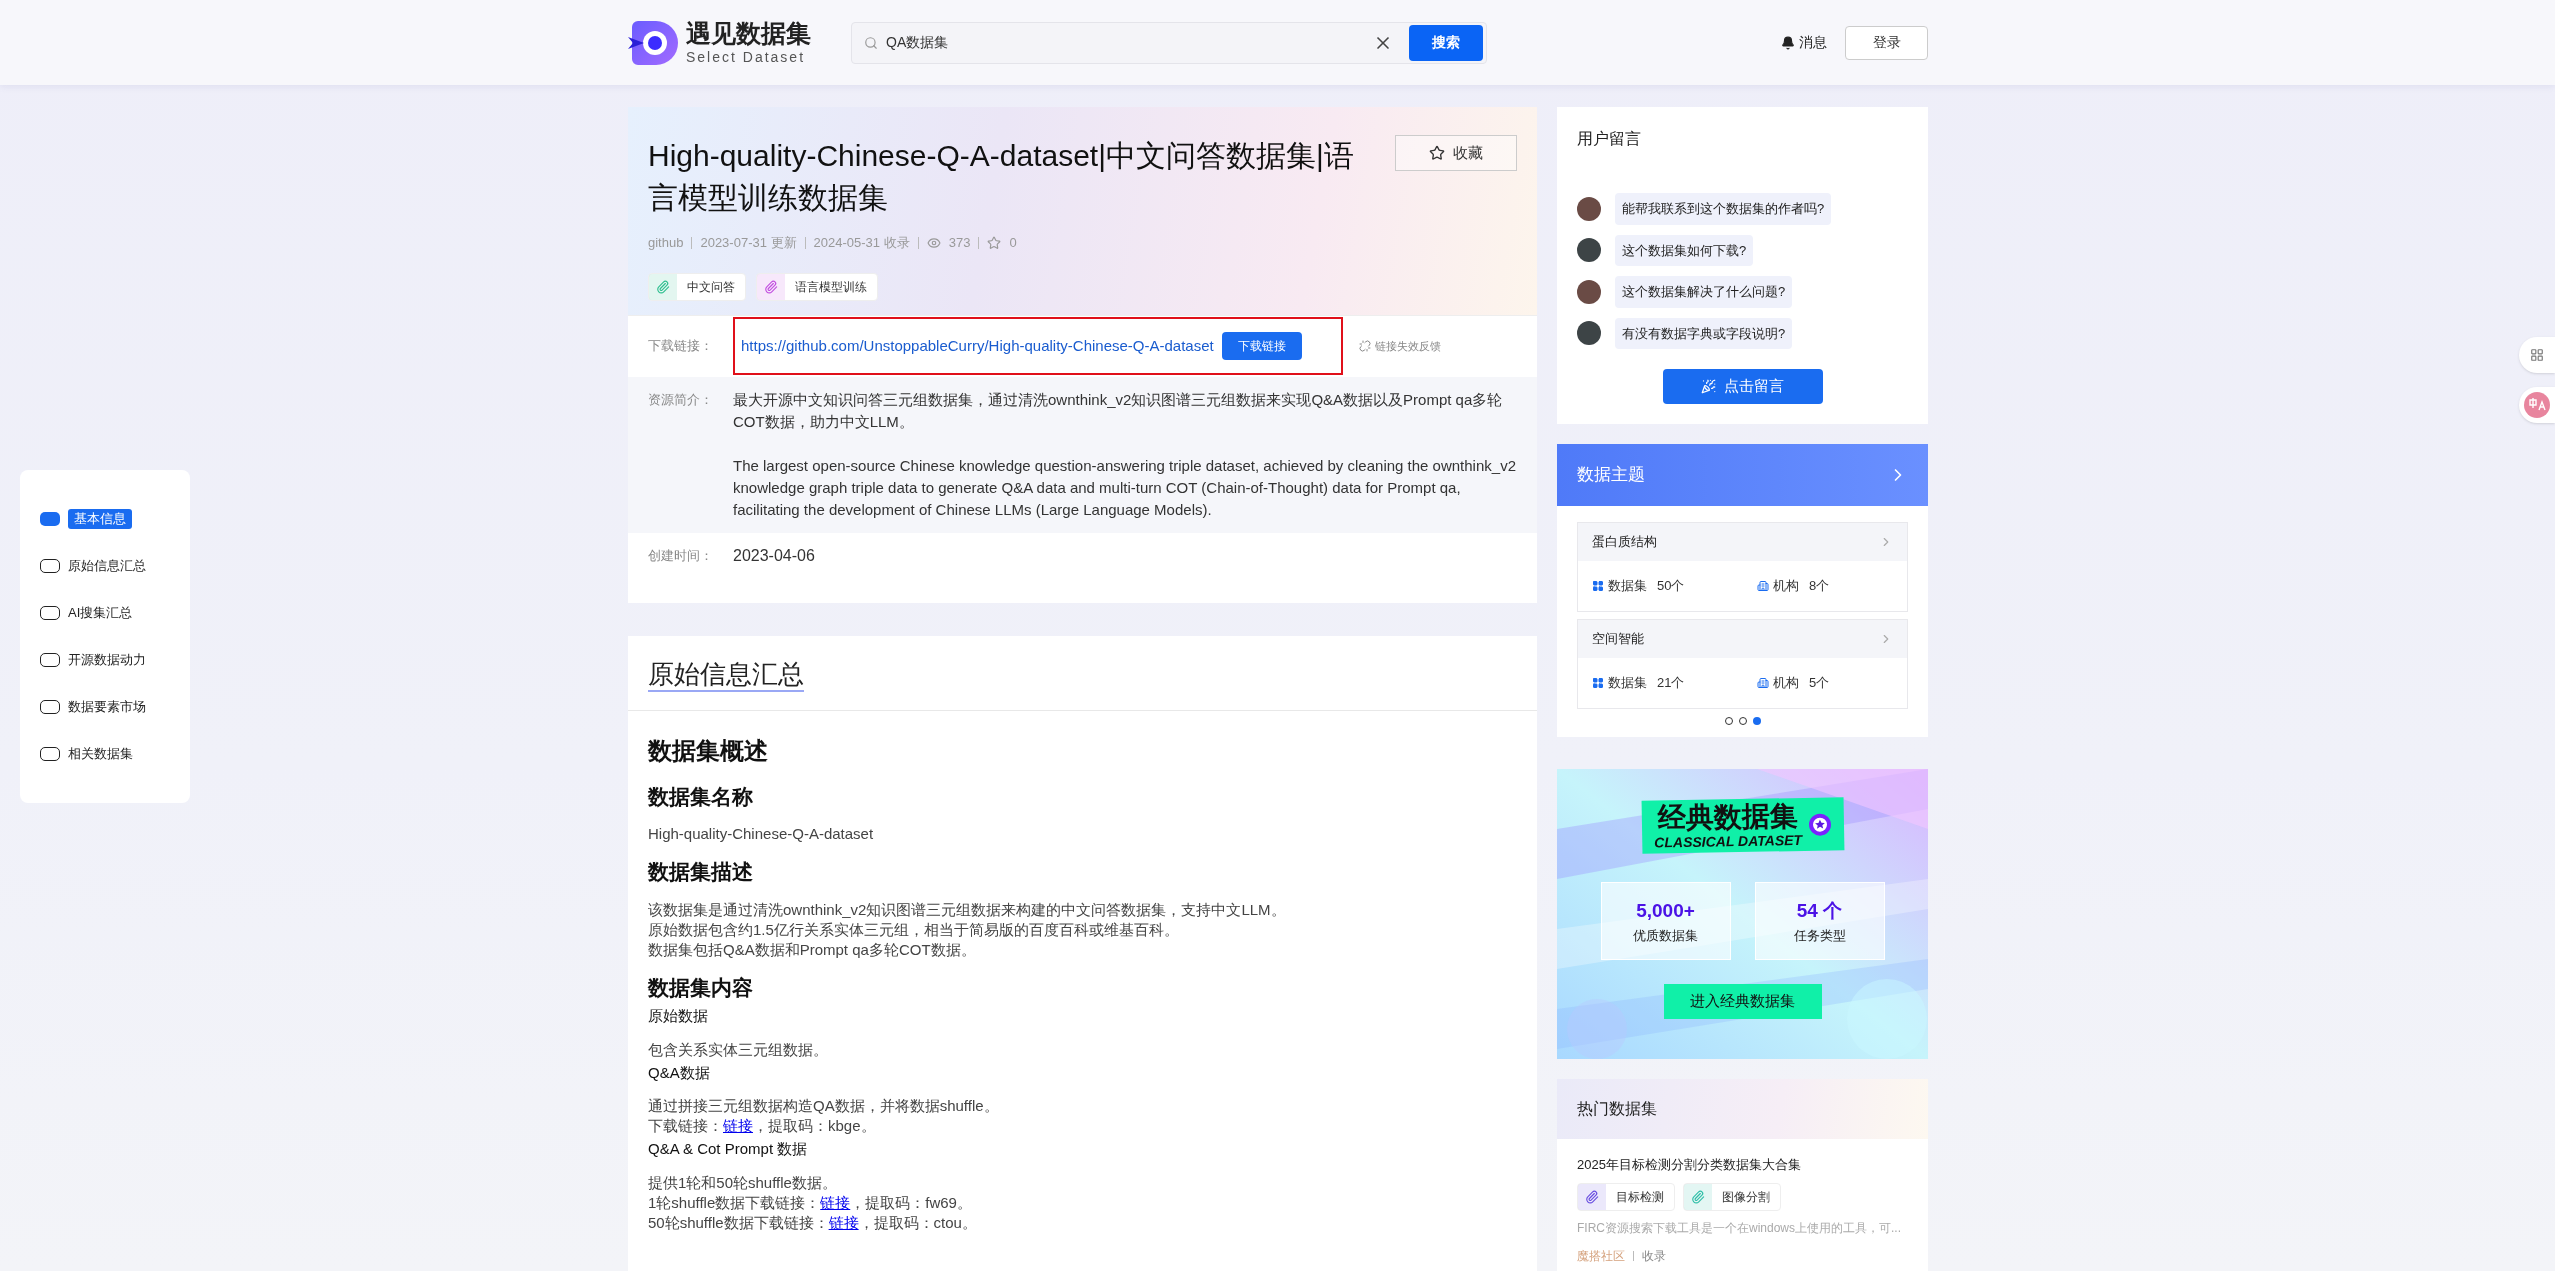 Image resolution: width=2555 pixels, height=1271 pixels. Describe the element at coordinates (1625, 542) in the screenshot. I see `topic-name: 蛋白质结构` at that location.